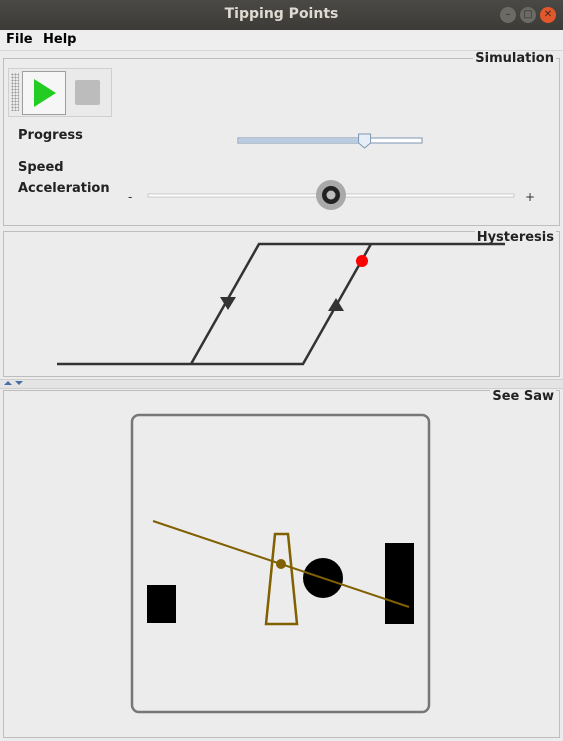 The width and height of the screenshot is (563, 741). What do you see at coordinates (130, 197) in the screenshot?
I see `acceleration-min-symbol: -` at bounding box center [130, 197].